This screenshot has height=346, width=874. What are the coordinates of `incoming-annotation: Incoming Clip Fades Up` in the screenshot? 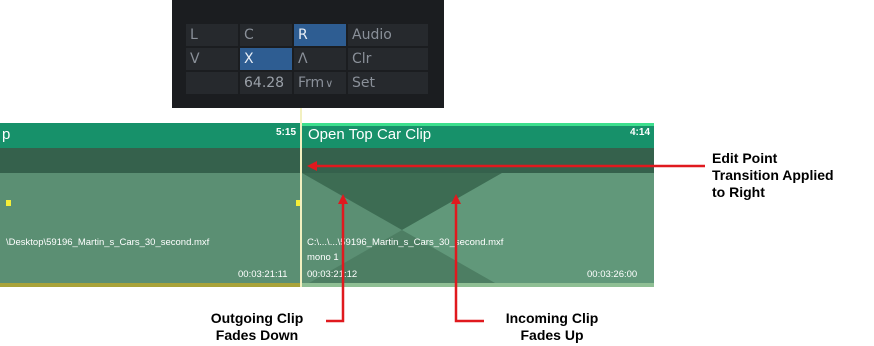 It's located at (552, 327).